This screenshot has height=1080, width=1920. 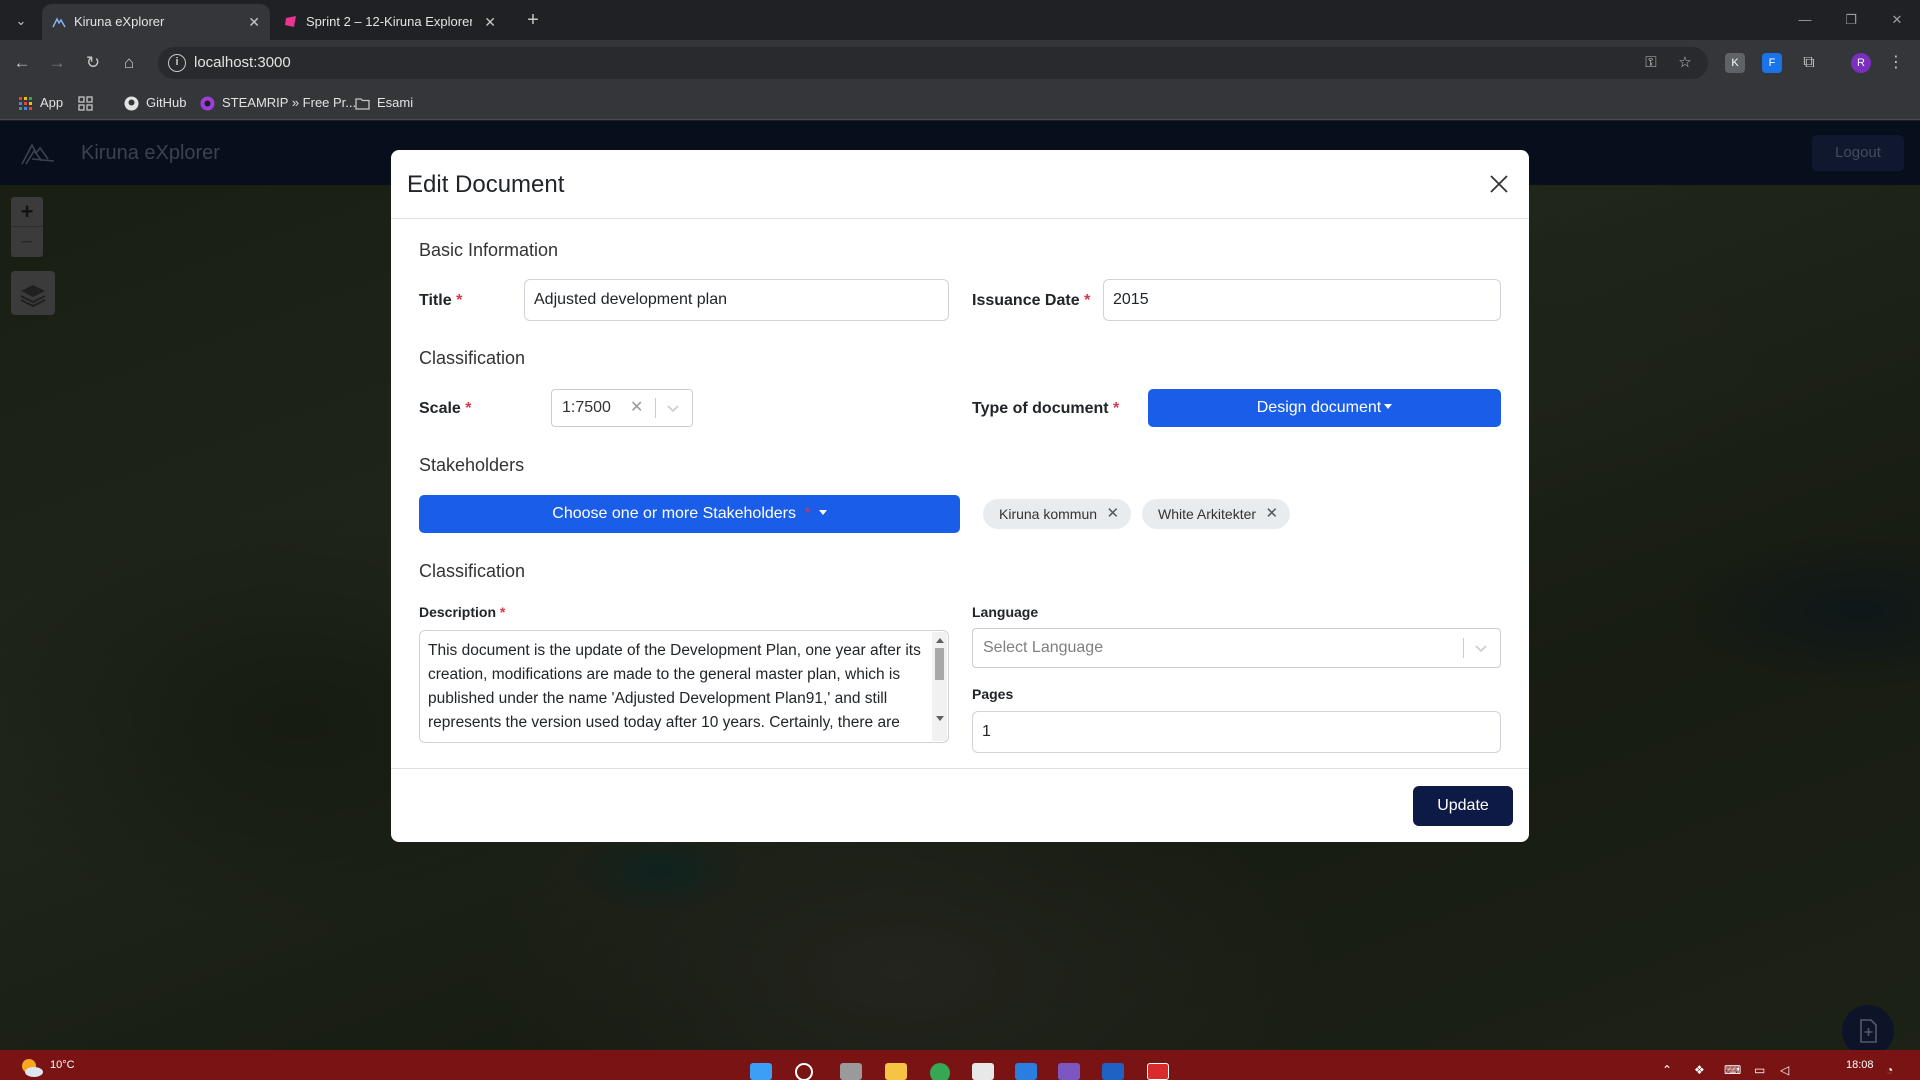 I want to click on chip-label: White Arkitekter, so click(x=1207, y=514).